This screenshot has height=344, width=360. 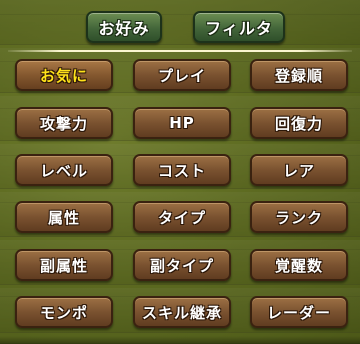 What do you see at coordinates (182, 75) in the screenshot?
I see `sort-button-play: プレイ` at bounding box center [182, 75].